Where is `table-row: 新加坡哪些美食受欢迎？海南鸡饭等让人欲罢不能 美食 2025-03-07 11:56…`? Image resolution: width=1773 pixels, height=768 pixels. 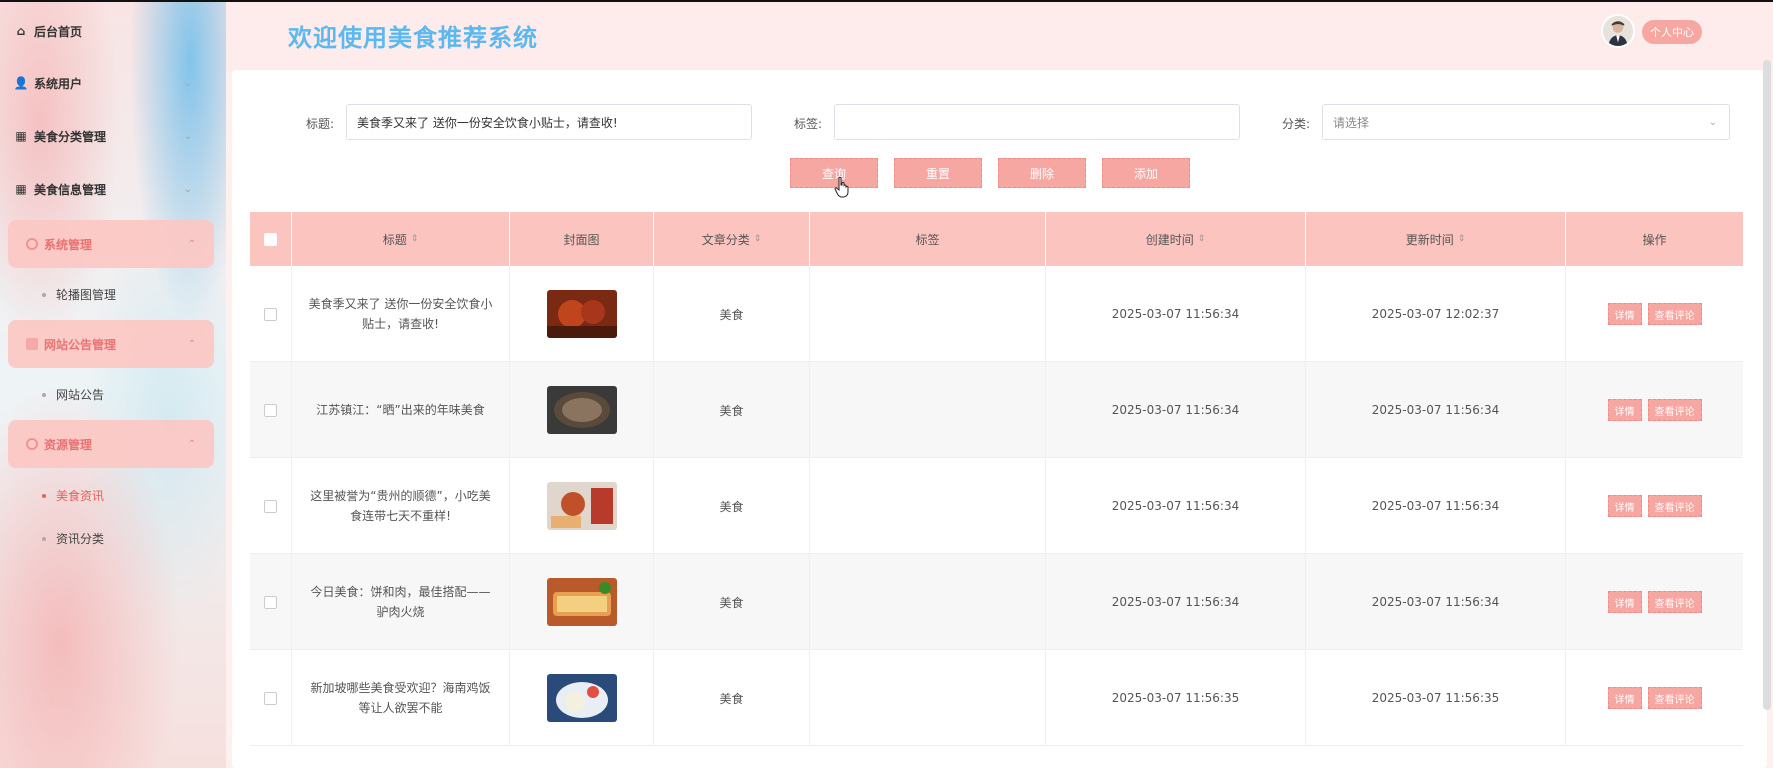
table-row: 新加坡哪些美食受欢迎？海南鸡饭等让人欲罢不能 美食 2025-03-07 11:56… is located at coordinates (996, 698).